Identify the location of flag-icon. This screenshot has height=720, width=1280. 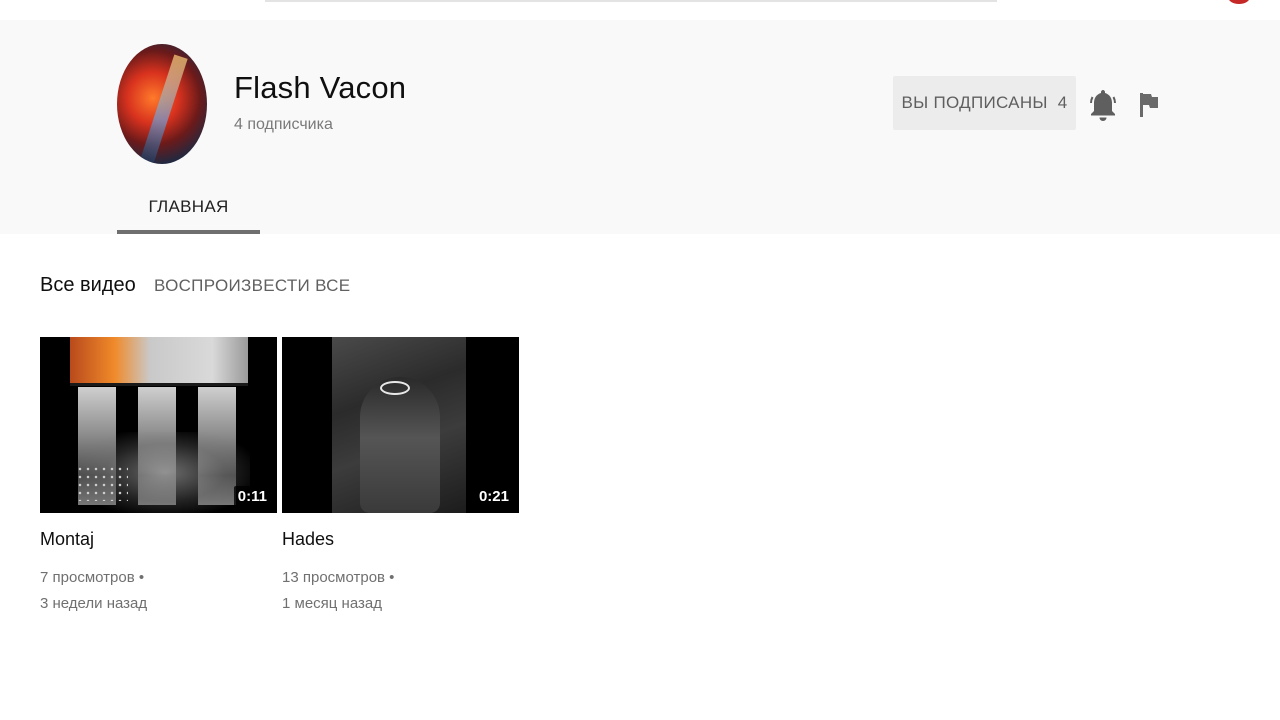
(1149, 105).